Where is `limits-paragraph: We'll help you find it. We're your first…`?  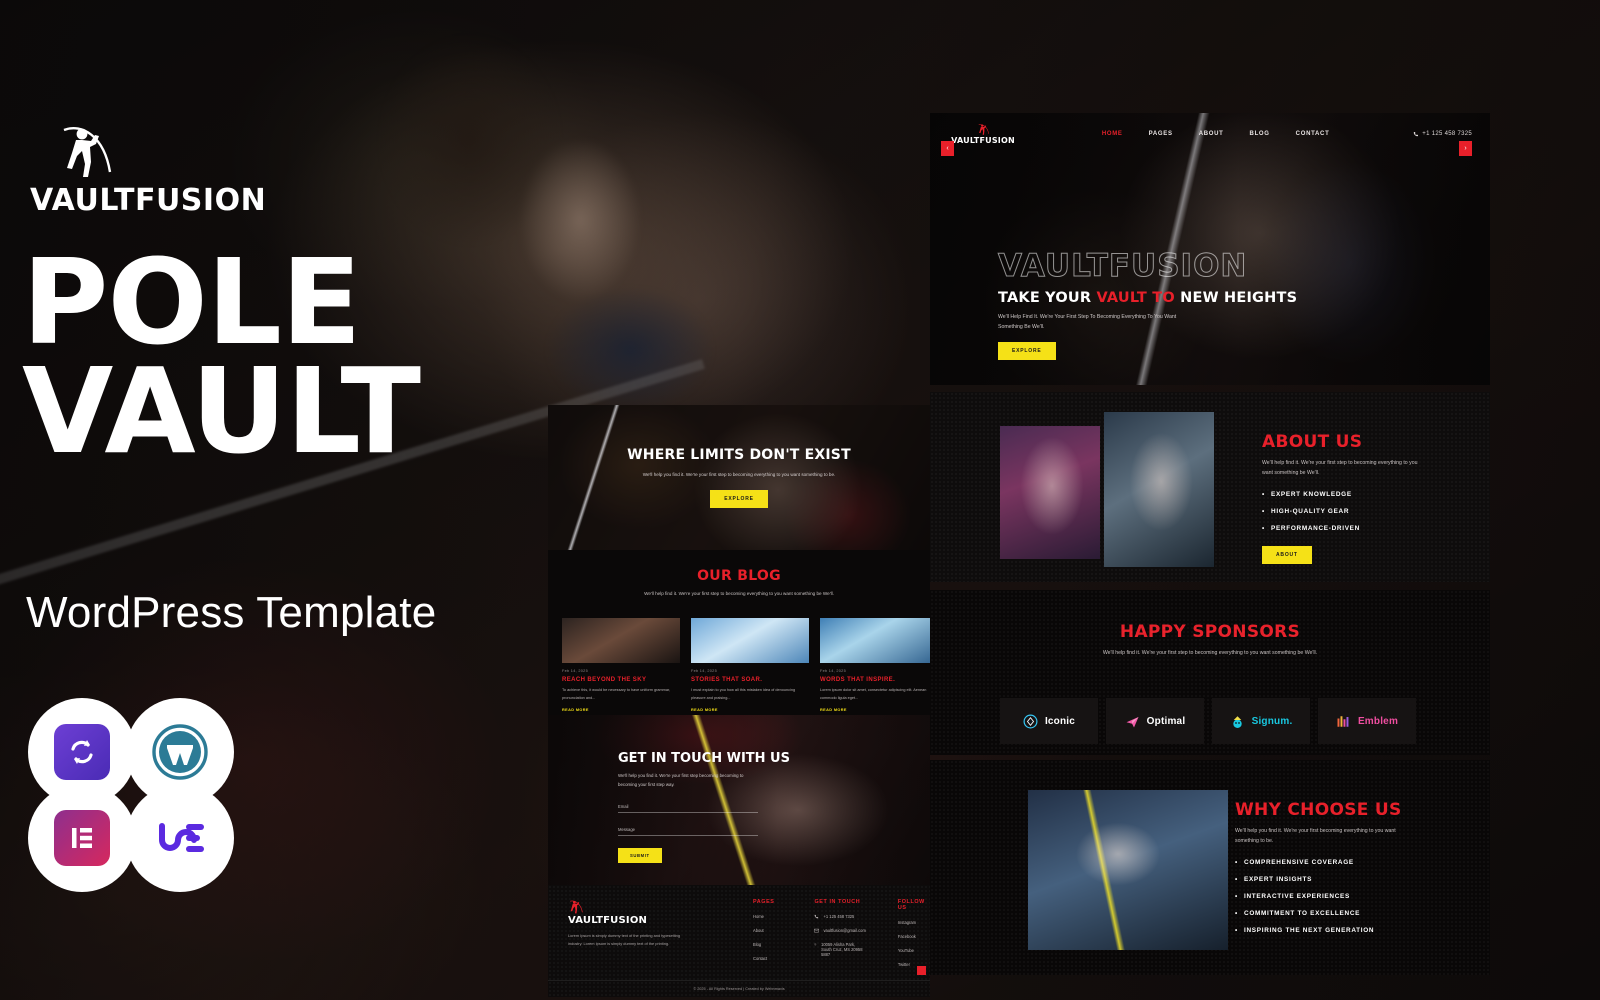 limits-paragraph: We'll help you find it. We're your first… is located at coordinates (739, 475).